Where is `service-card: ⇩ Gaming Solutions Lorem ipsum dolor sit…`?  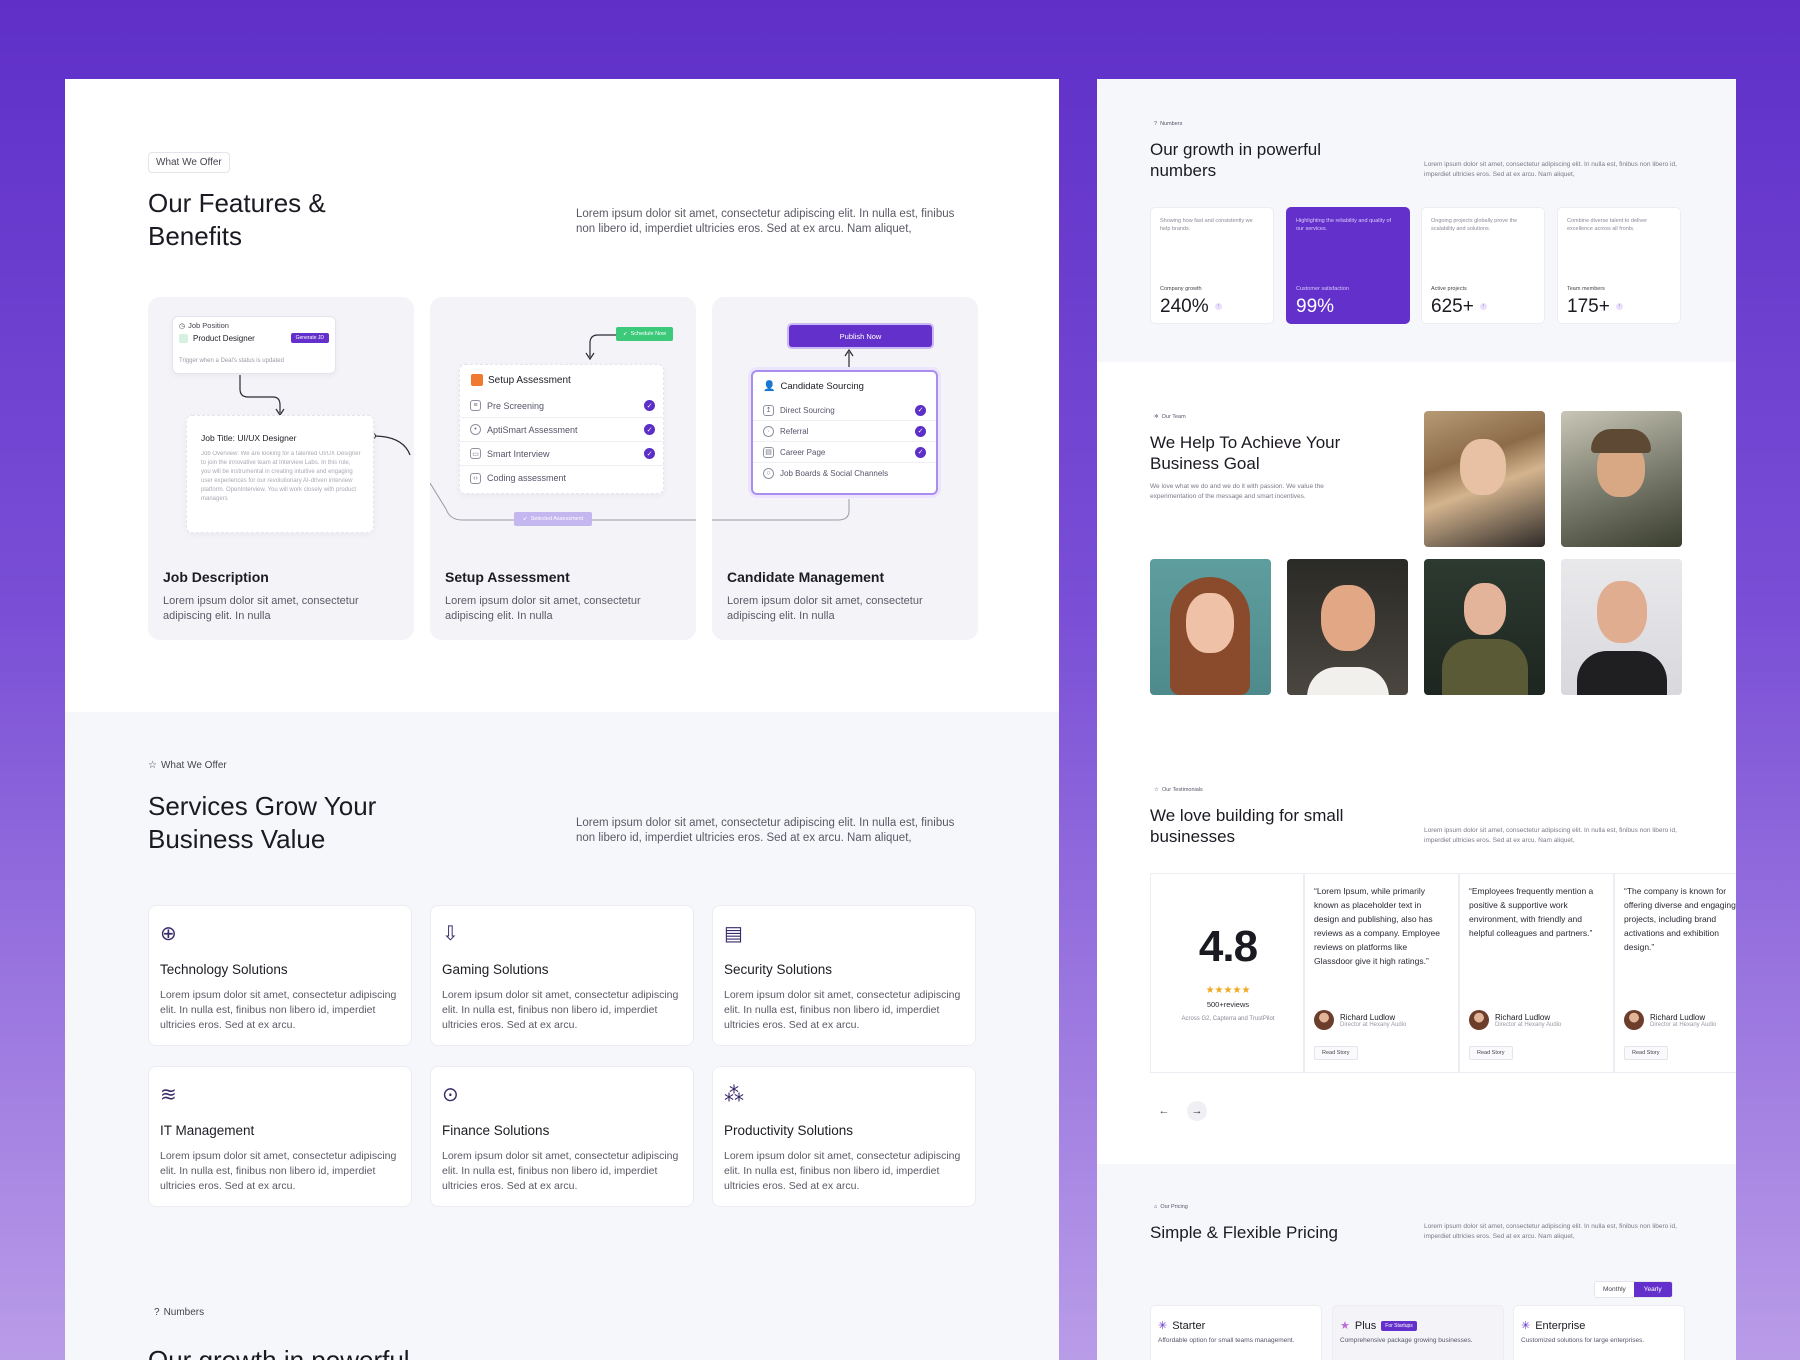
service-card: ⇩ Gaming Solutions Lorem ipsum dolor sit… is located at coordinates (562, 975).